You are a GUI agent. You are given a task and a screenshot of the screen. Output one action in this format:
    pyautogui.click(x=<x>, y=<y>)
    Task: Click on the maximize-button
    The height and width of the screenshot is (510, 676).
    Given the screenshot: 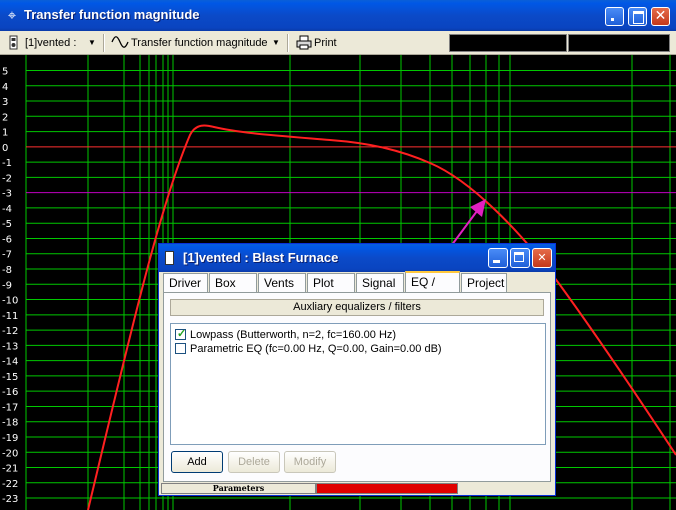 What is the action you would take?
    pyautogui.click(x=637, y=16)
    